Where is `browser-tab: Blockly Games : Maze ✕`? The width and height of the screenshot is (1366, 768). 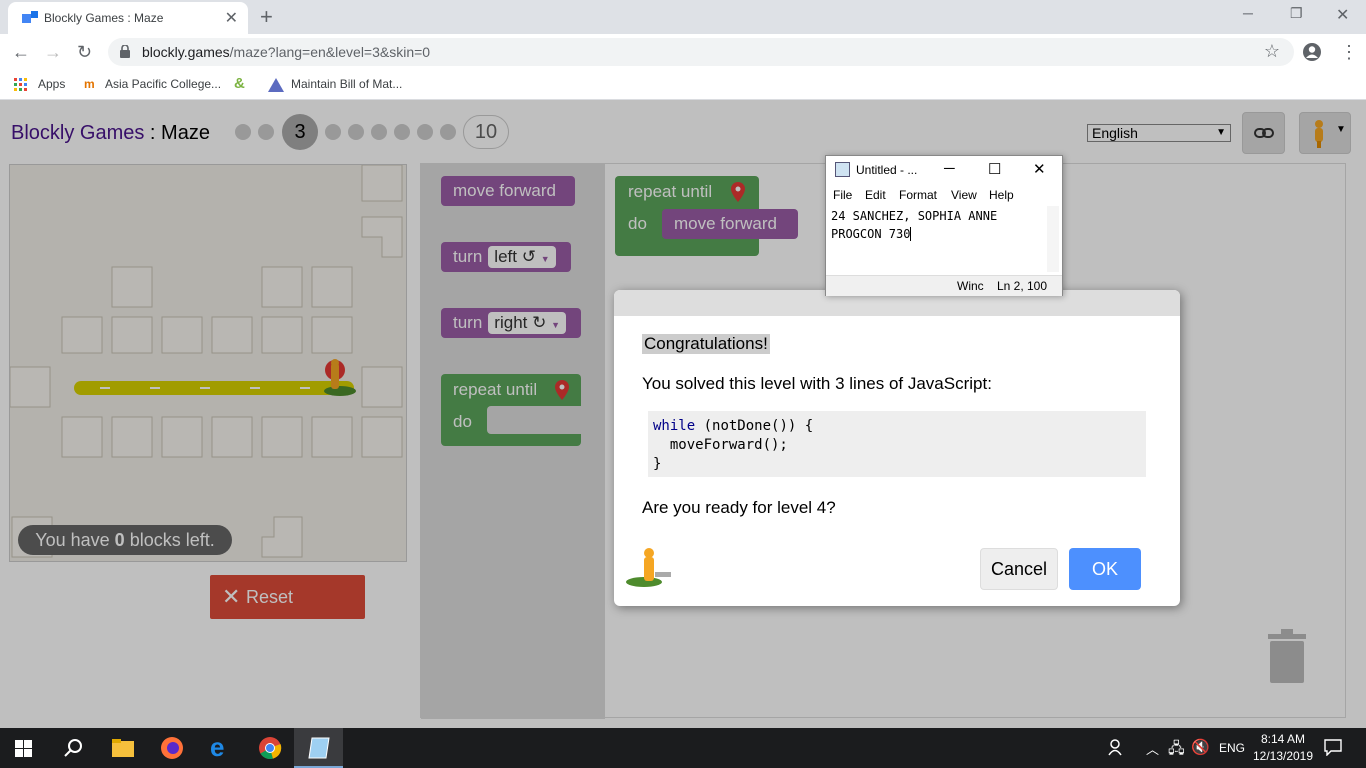
browser-tab: Blockly Games : Maze ✕ is located at coordinates (128, 18).